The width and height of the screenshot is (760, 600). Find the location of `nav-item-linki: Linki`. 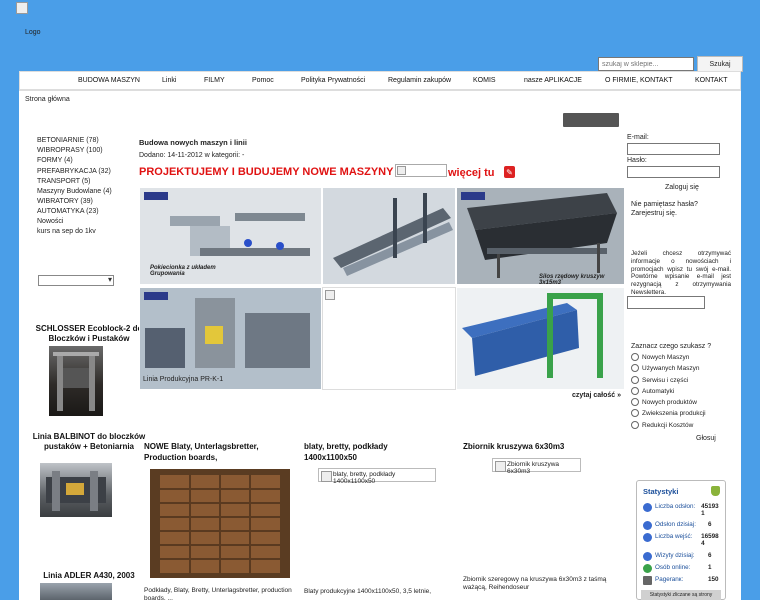

nav-item-linki: Linki is located at coordinates (169, 80).